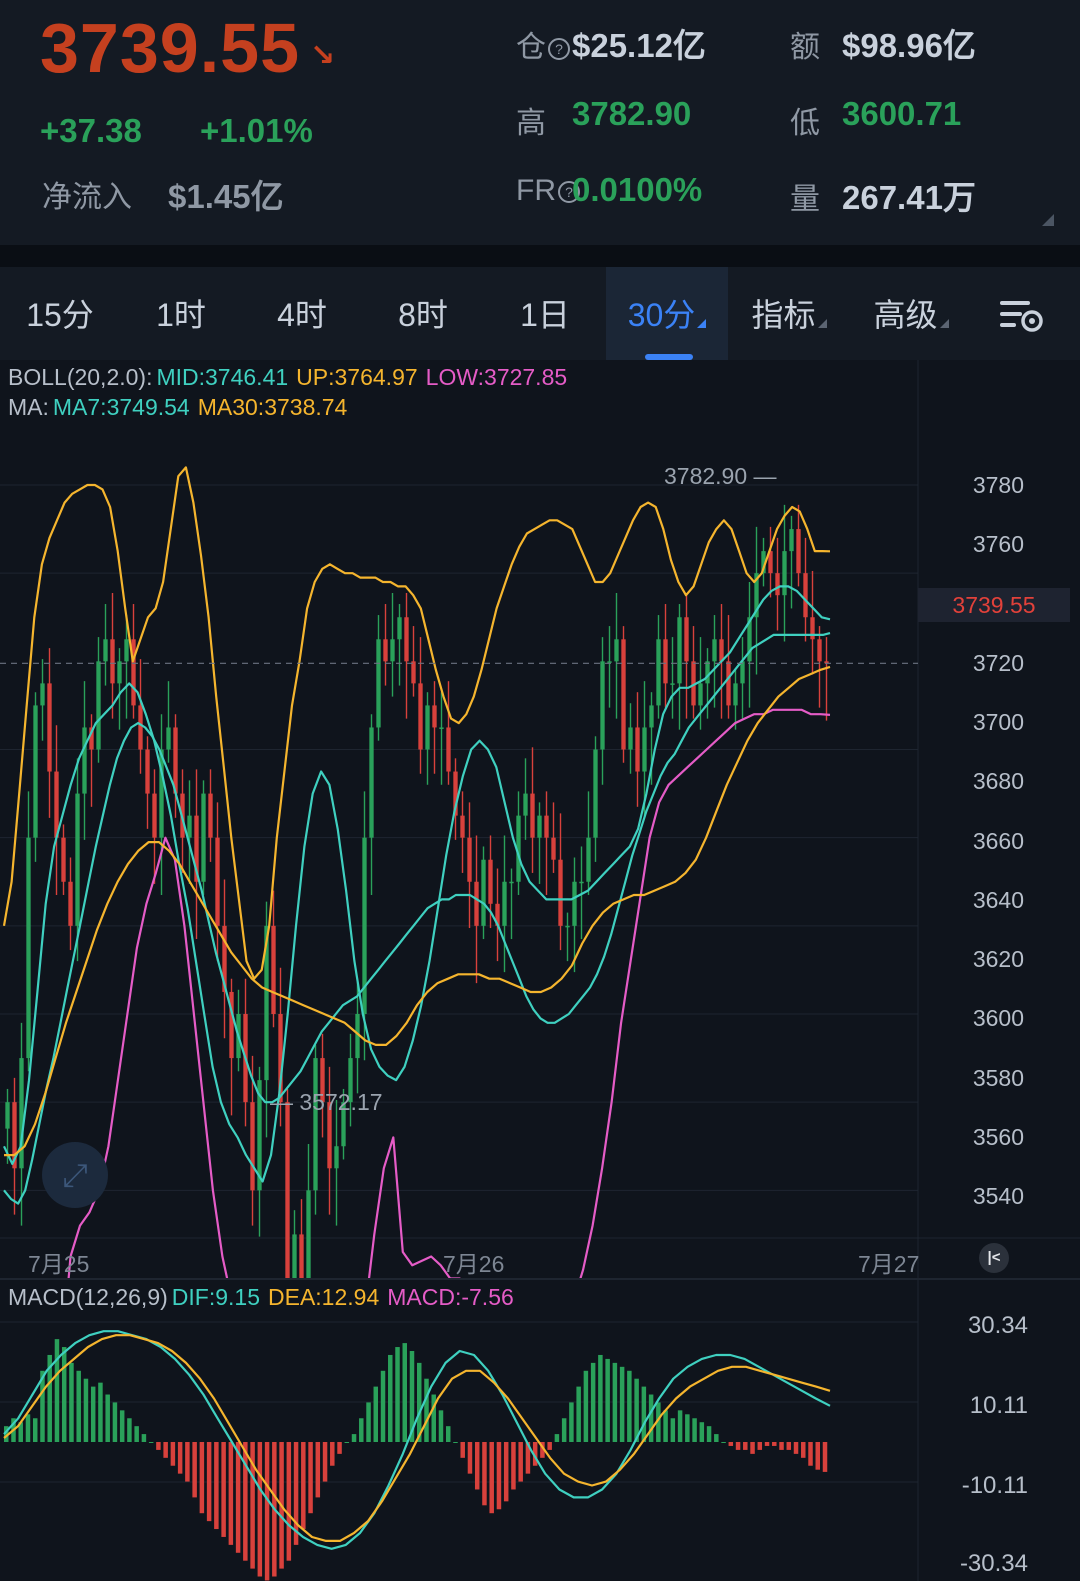 The height and width of the screenshot is (1581, 1080). I want to click on tab-1h: 1时, so click(181, 313).